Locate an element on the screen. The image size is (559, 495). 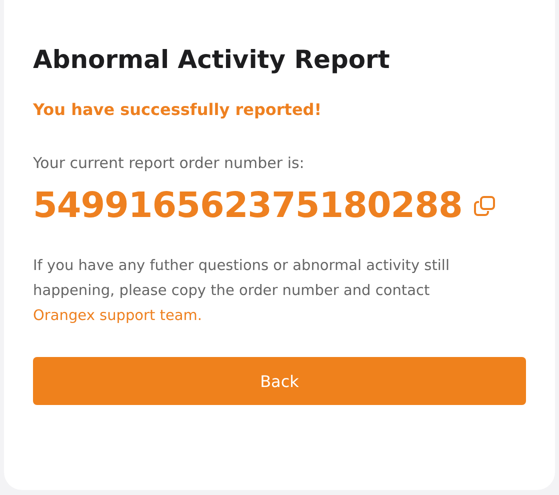
back-button: Back is located at coordinates (279, 381).